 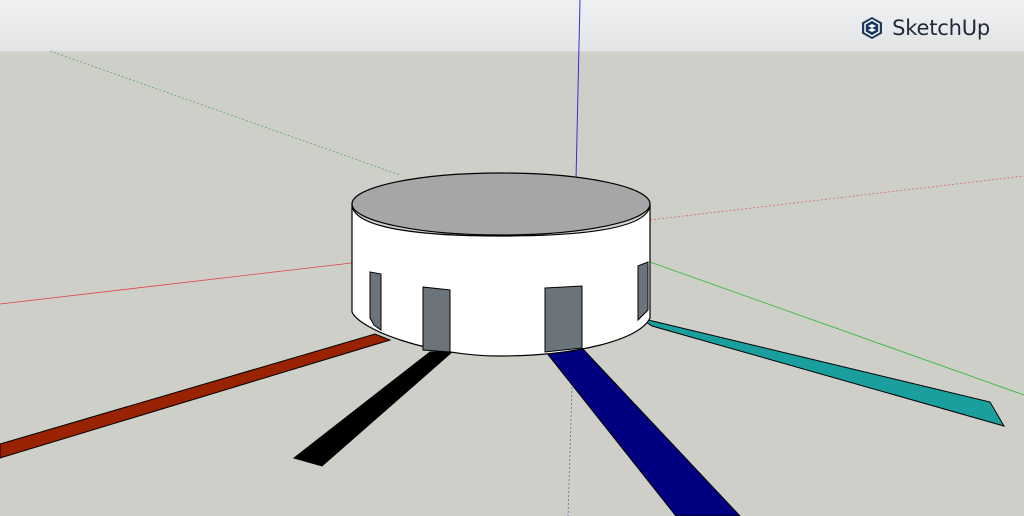 What do you see at coordinates (501, 204) in the screenshot?
I see `cylinder-top` at bounding box center [501, 204].